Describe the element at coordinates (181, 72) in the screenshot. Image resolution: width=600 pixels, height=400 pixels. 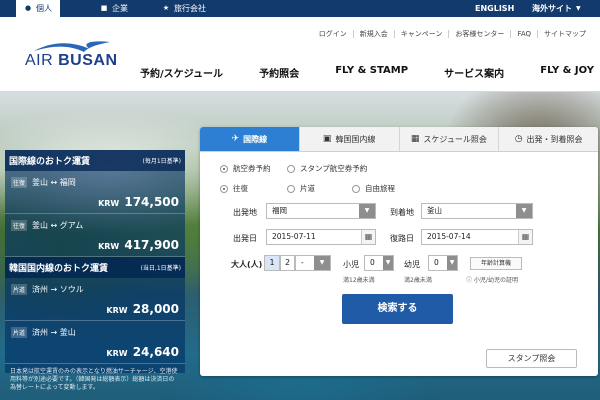
I see `nav-reservation: 予約/スケジュール` at that location.